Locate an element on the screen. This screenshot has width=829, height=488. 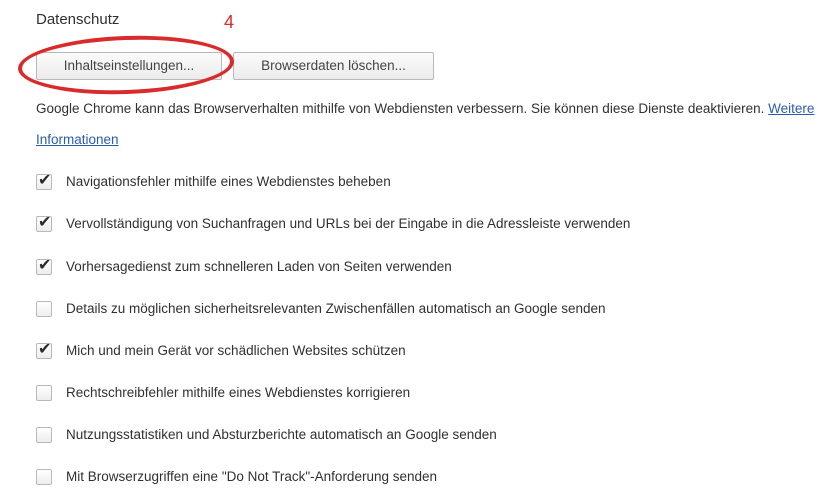
section-title: Datenschutz is located at coordinates (78, 19).